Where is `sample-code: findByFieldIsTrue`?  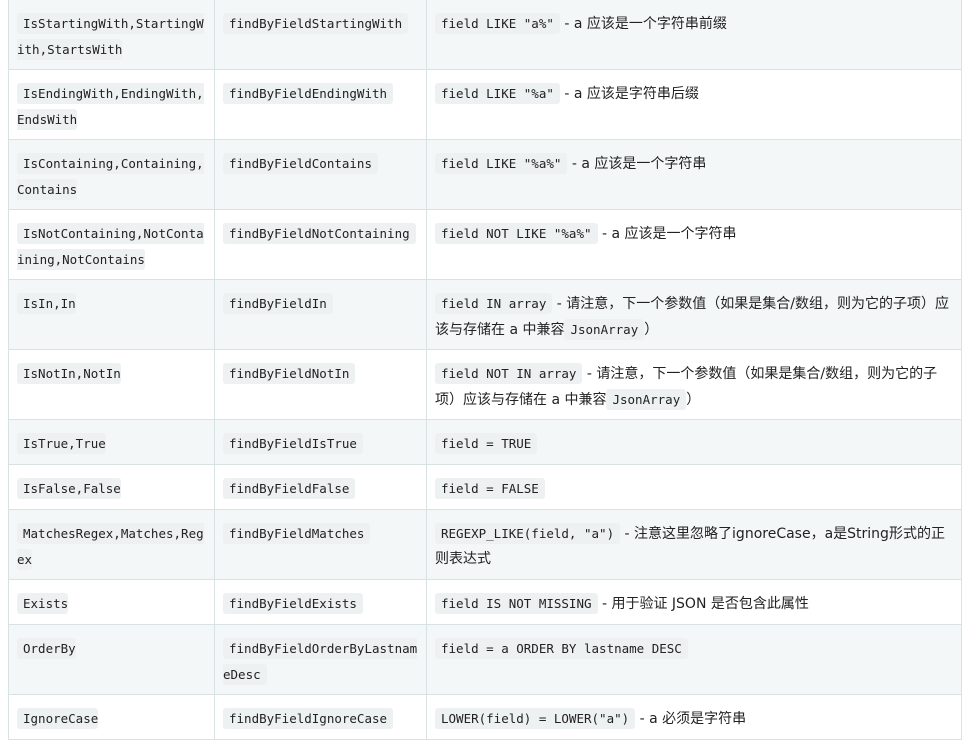
sample-code: findByFieldIsTrue is located at coordinates (293, 443).